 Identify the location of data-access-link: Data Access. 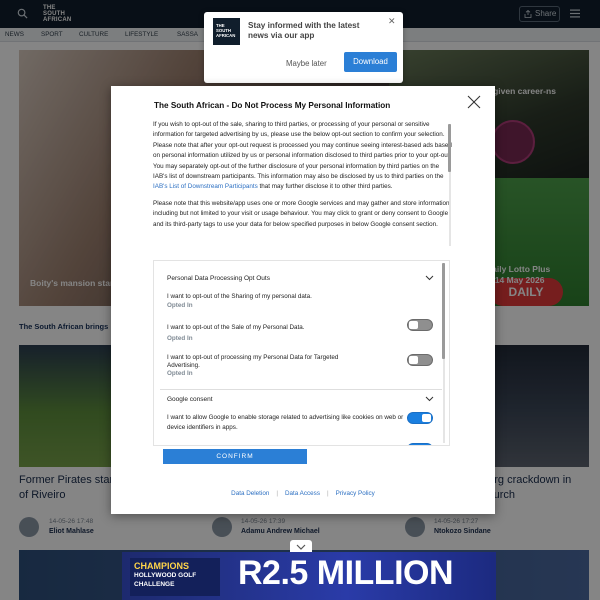
(302, 493).